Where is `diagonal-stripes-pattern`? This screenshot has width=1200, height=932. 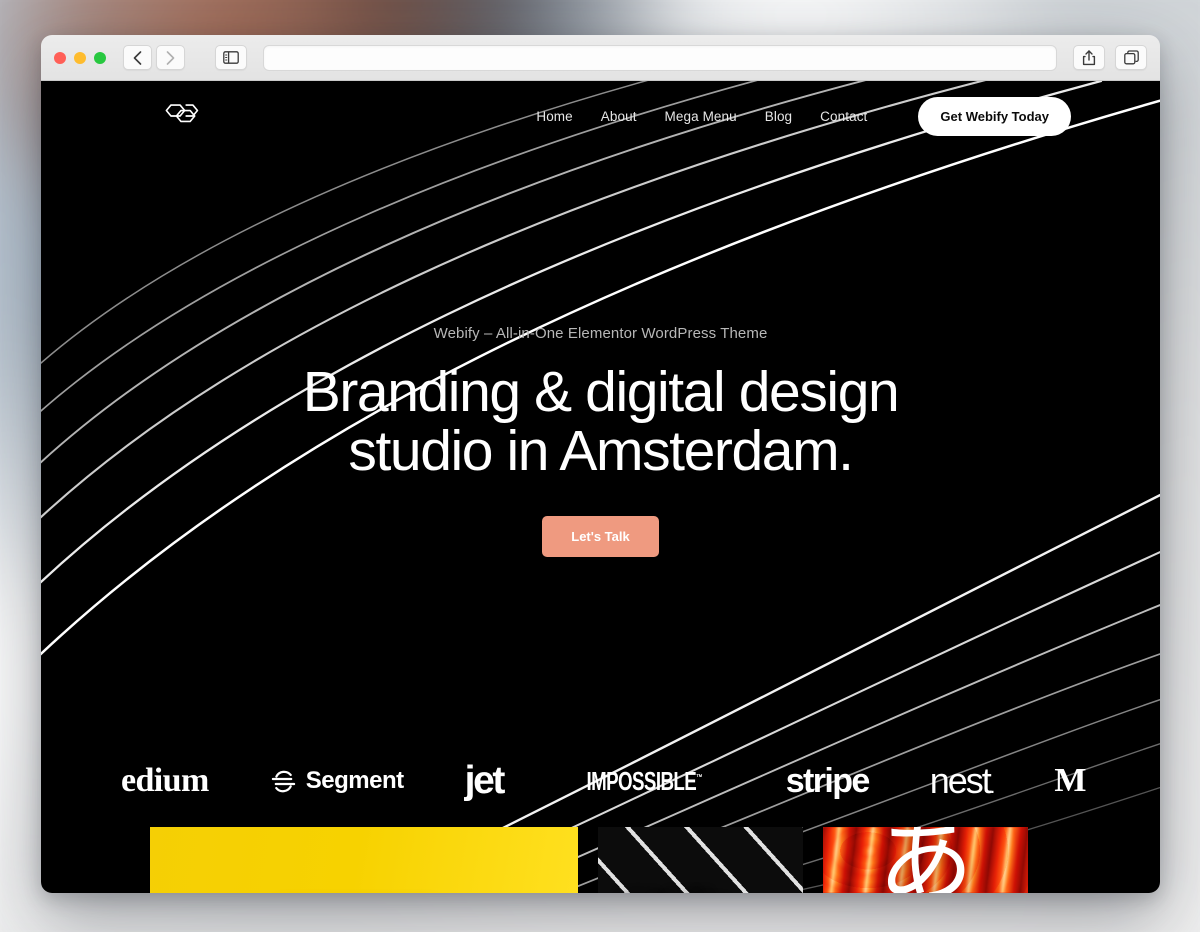 diagonal-stripes-pattern is located at coordinates (700, 860).